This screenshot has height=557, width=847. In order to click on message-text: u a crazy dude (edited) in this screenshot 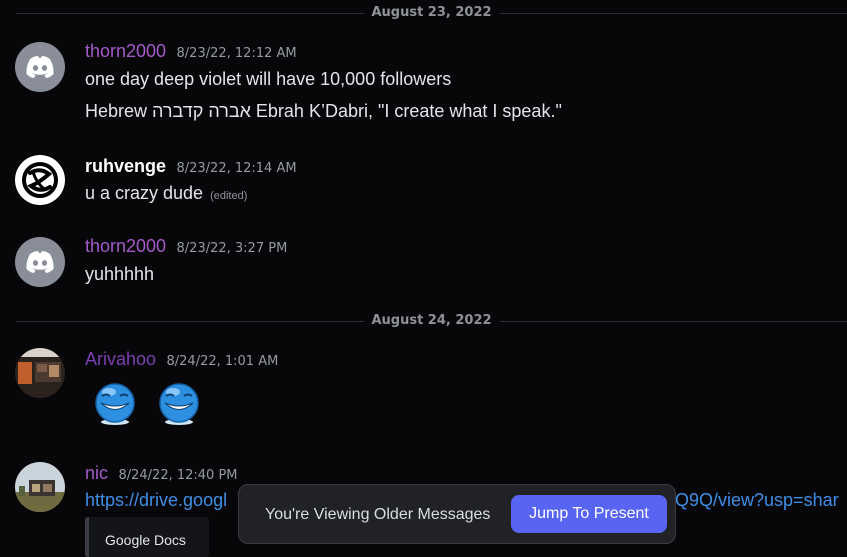, I will do `click(166, 193)`.